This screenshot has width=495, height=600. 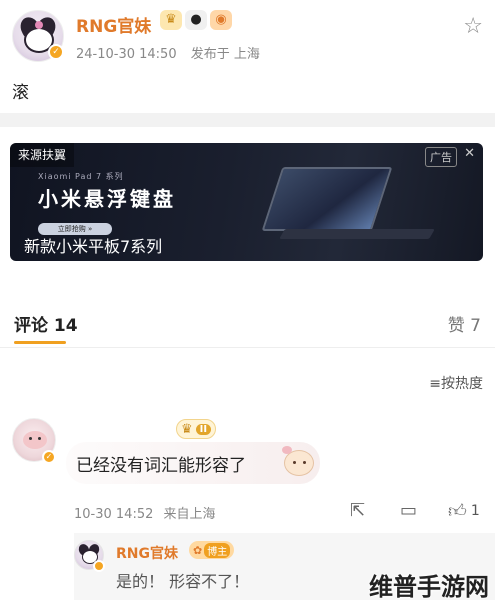 I want to click on star-icon: ☆, so click(x=473, y=26).